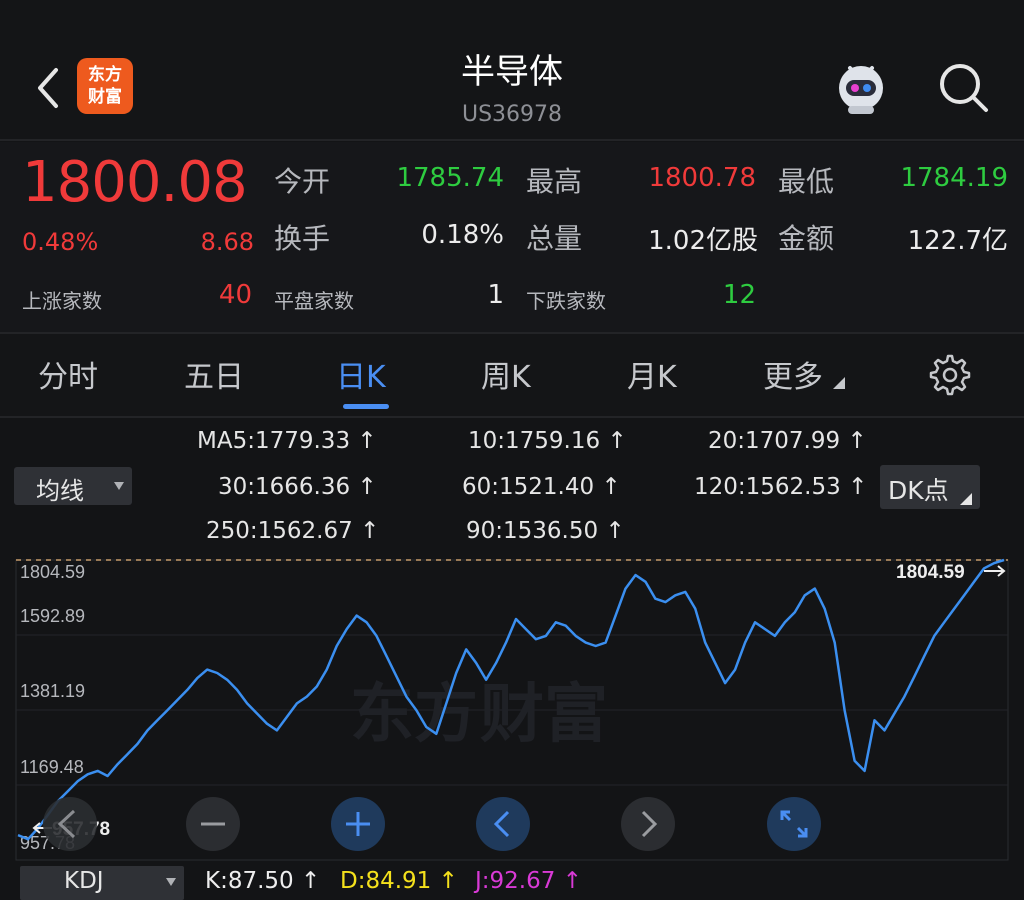 The width and height of the screenshot is (1024, 900). I want to click on ma-value: 10:1759.16 ↑, so click(547, 441).